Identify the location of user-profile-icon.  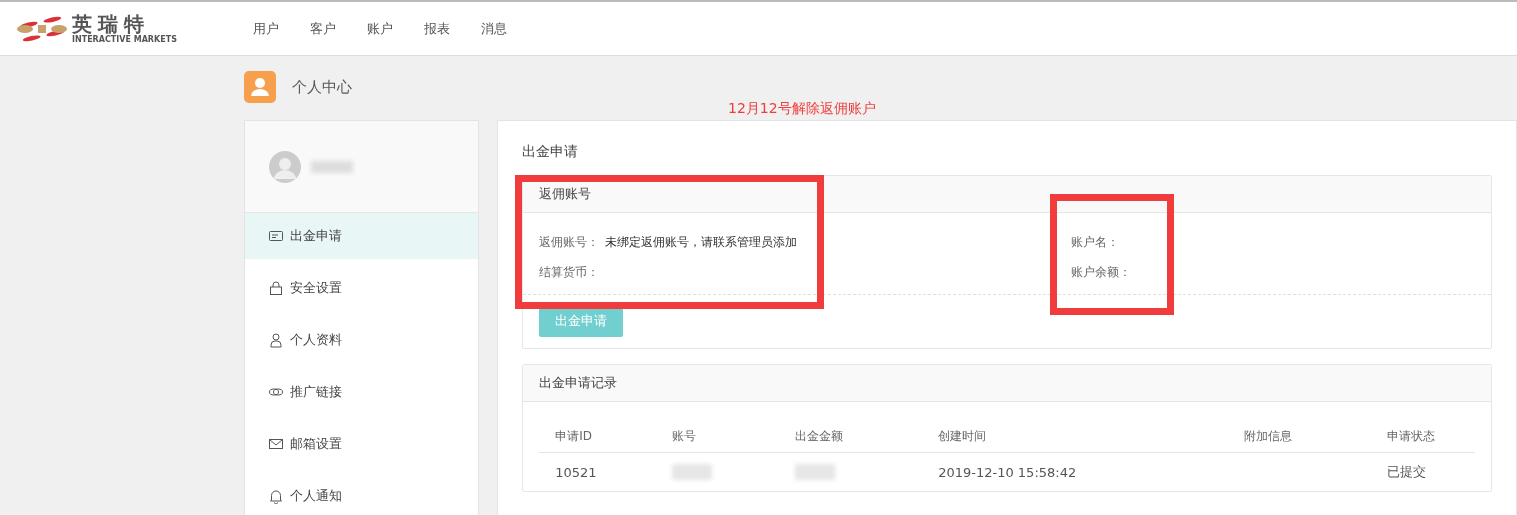
(260, 87).